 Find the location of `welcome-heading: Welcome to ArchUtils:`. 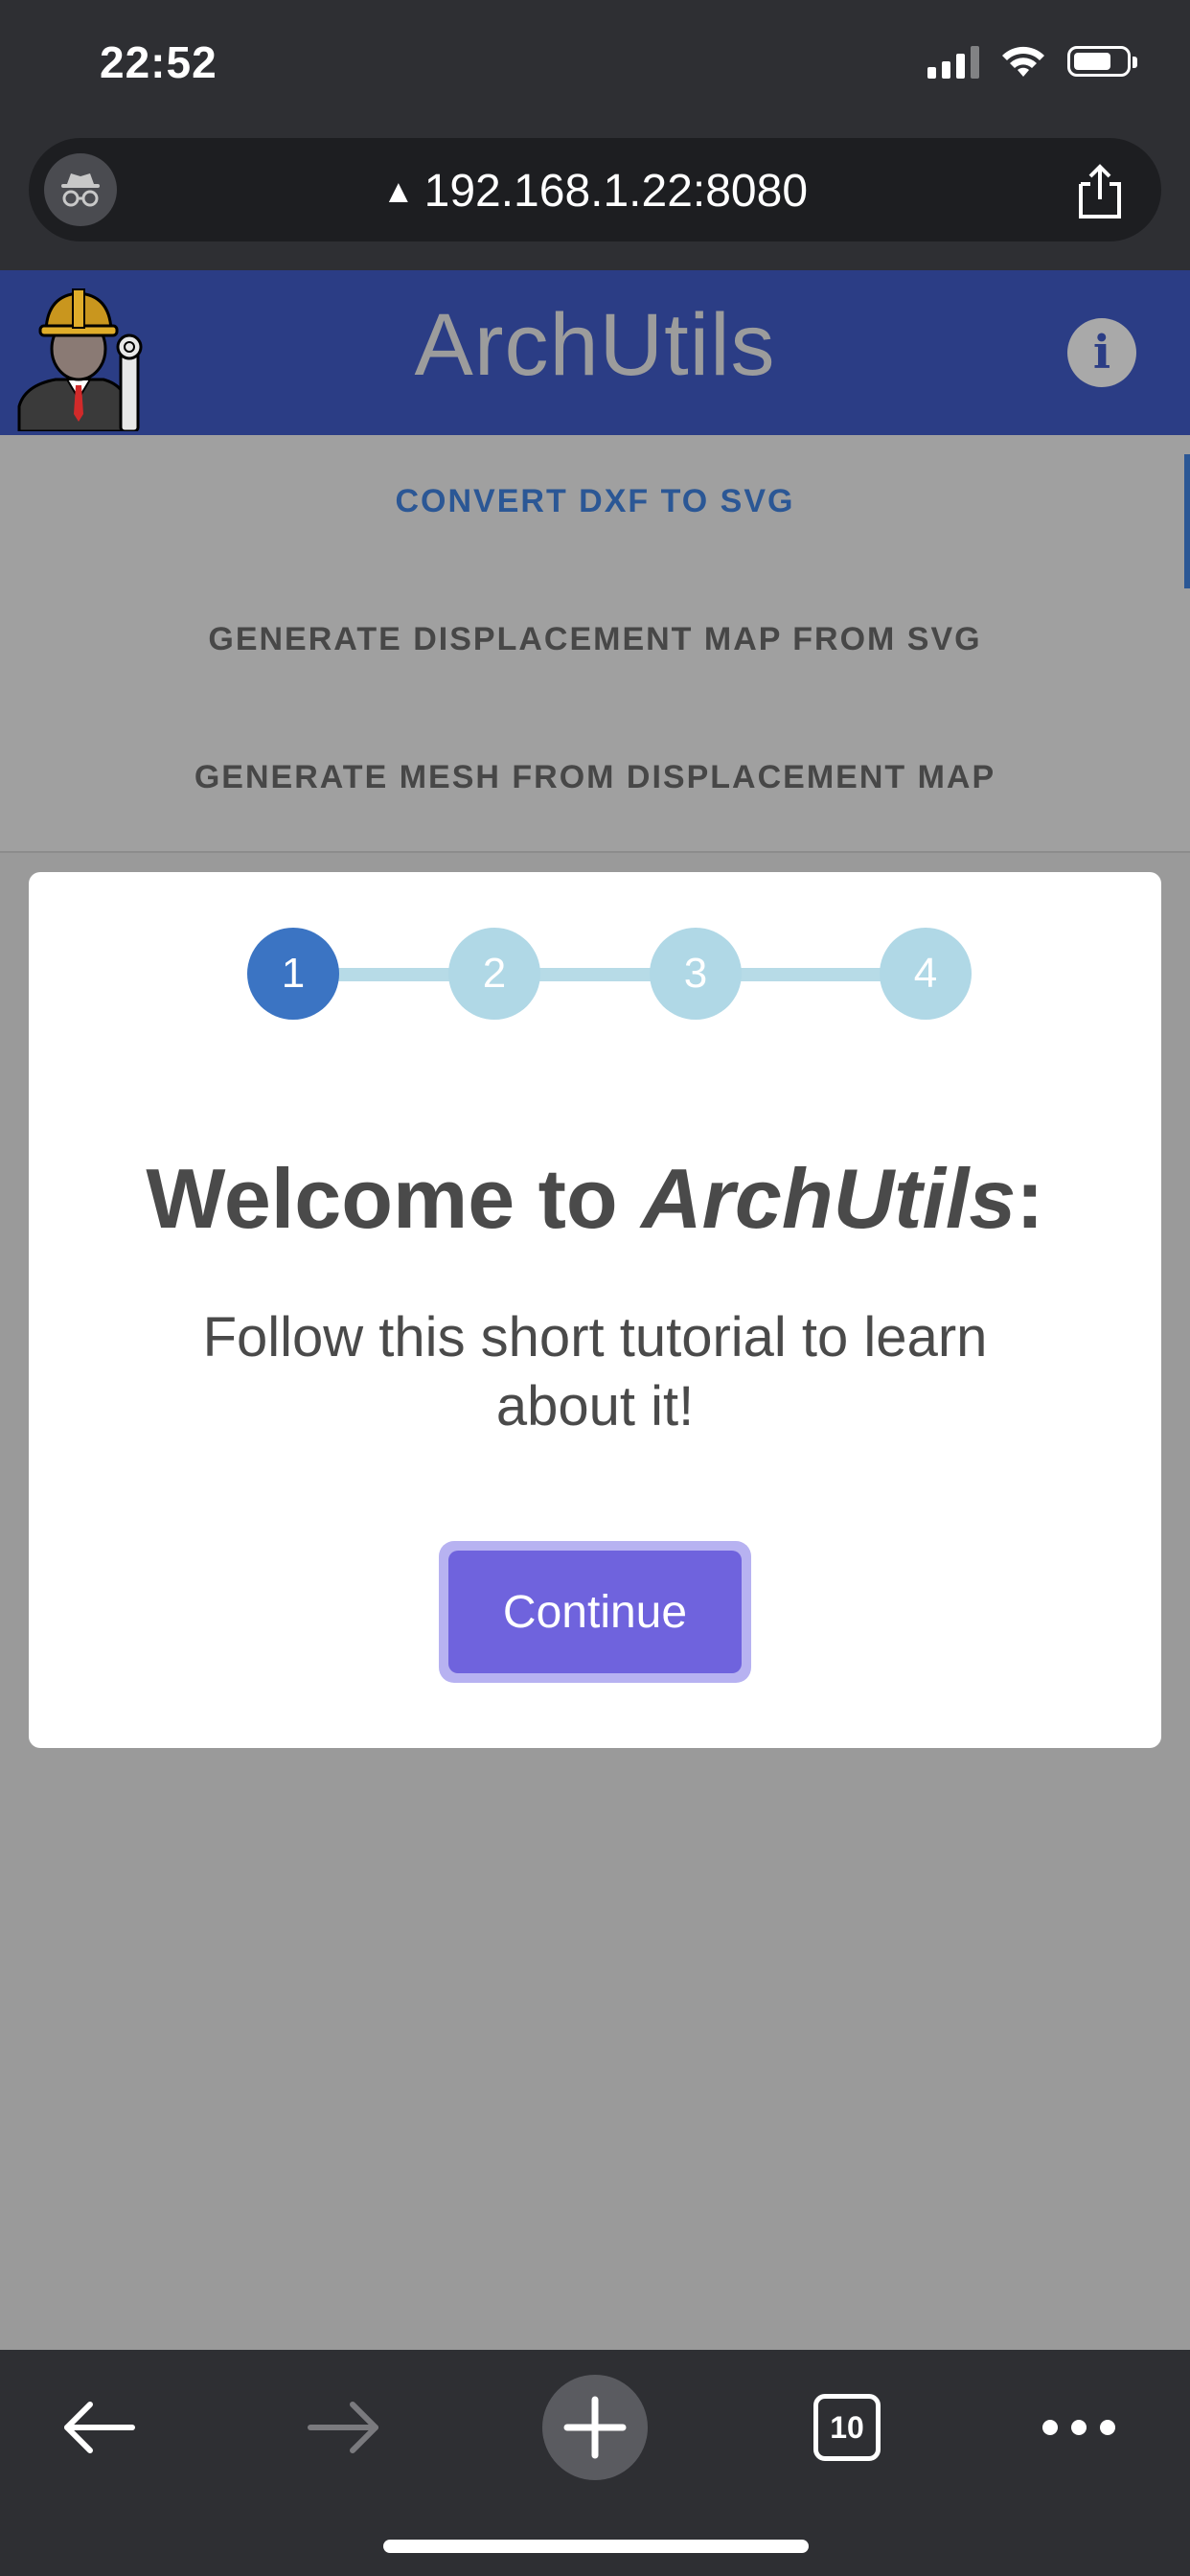

welcome-heading: Welcome to ArchUtils: is located at coordinates (595, 1199).